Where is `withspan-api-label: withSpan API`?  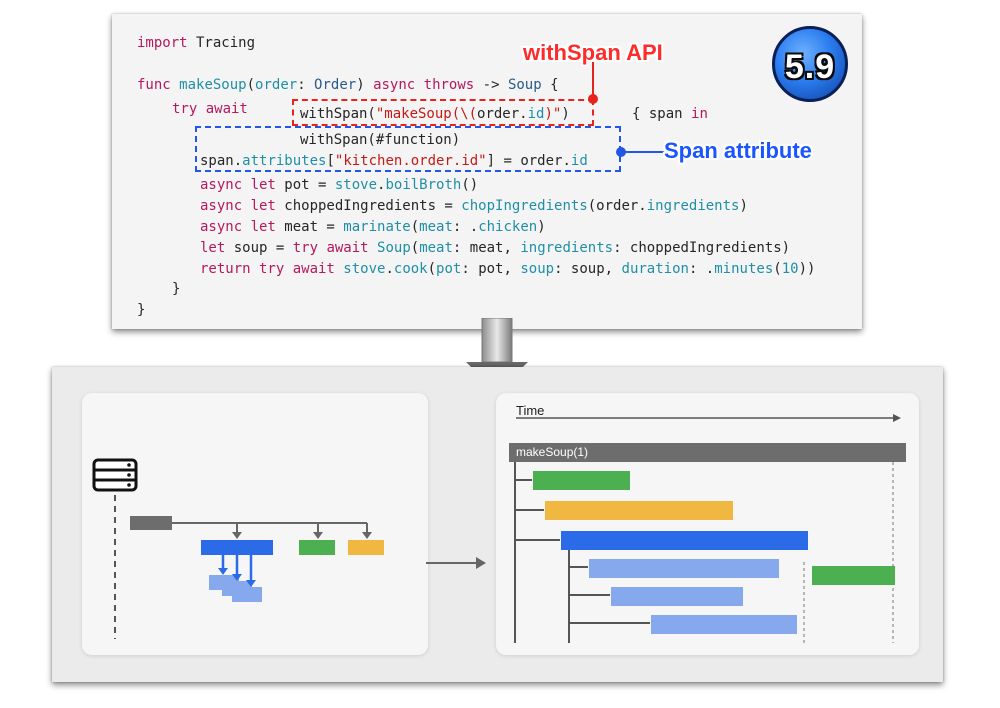 withspan-api-label: withSpan API is located at coordinates (593, 52).